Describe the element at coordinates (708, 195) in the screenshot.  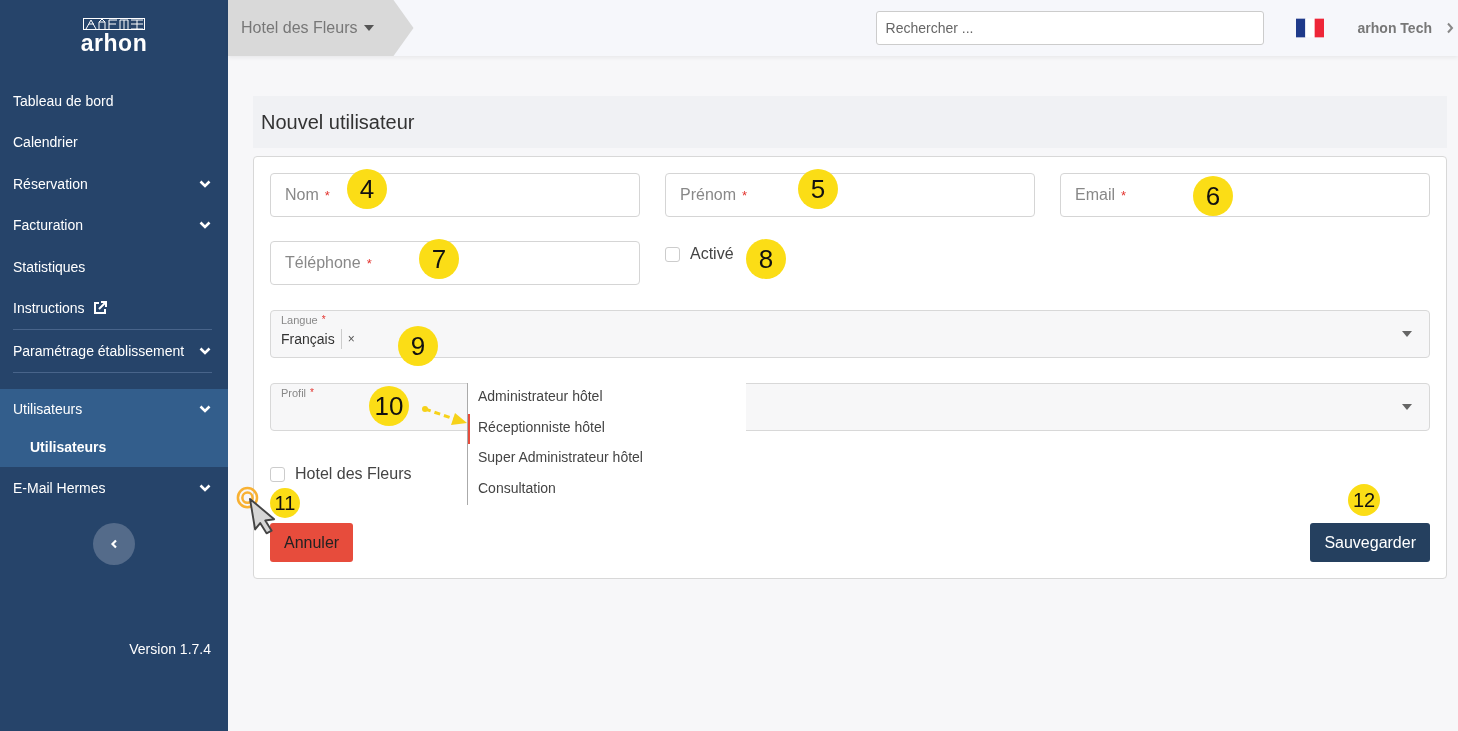
I see `field-placeholder: Prénom` at that location.